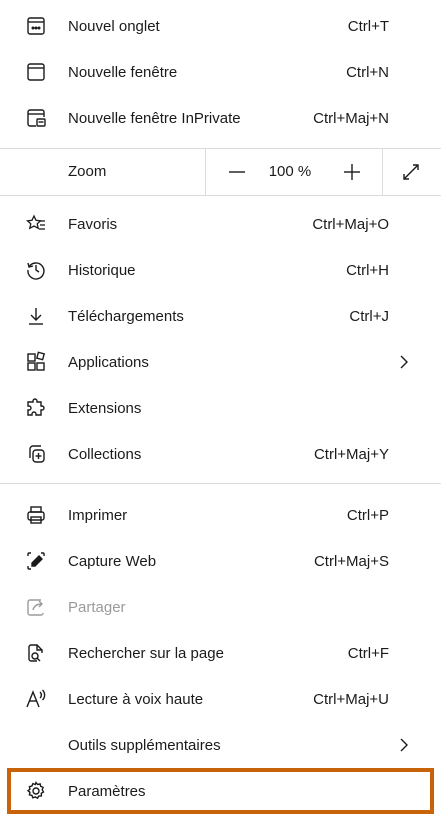  Describe the element at coordinates (220, 172) in the screenshot. I see `zoom-row: Zoom 100 %` at that location.